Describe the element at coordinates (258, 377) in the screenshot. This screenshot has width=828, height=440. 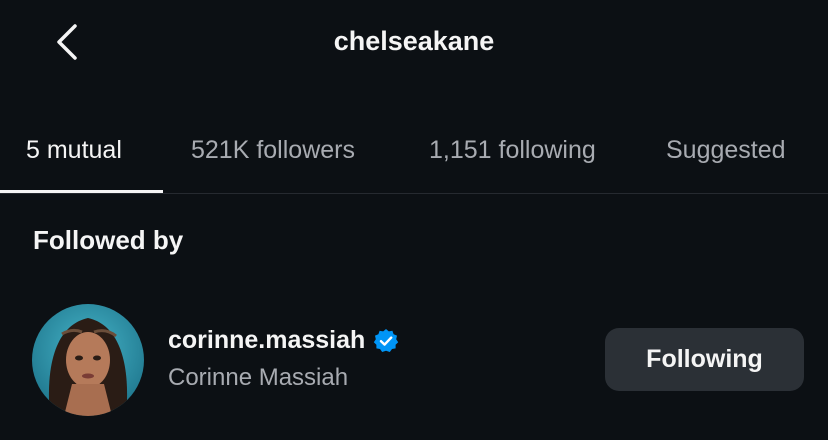
I see `full-name: Corinne Massiah` at that location.